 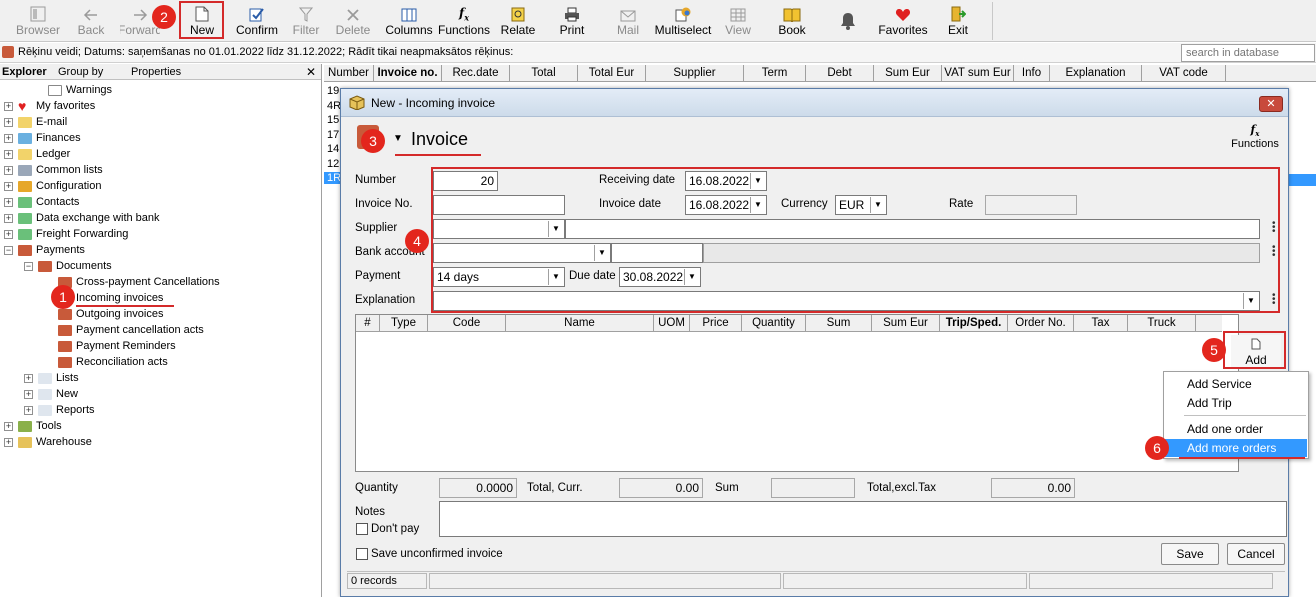 I want to click on notes-field, so click(x=863, y=519).